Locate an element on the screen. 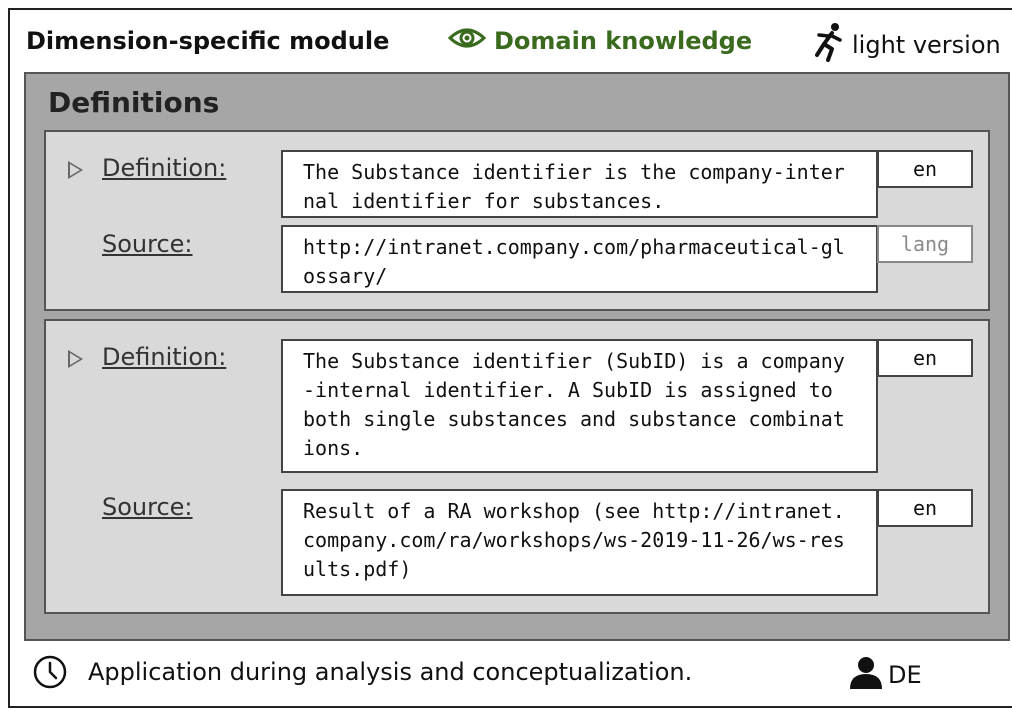 This screenshot has width=1012, height=708. module-title: Dimension-specific module is located at coordinates (208, 41).